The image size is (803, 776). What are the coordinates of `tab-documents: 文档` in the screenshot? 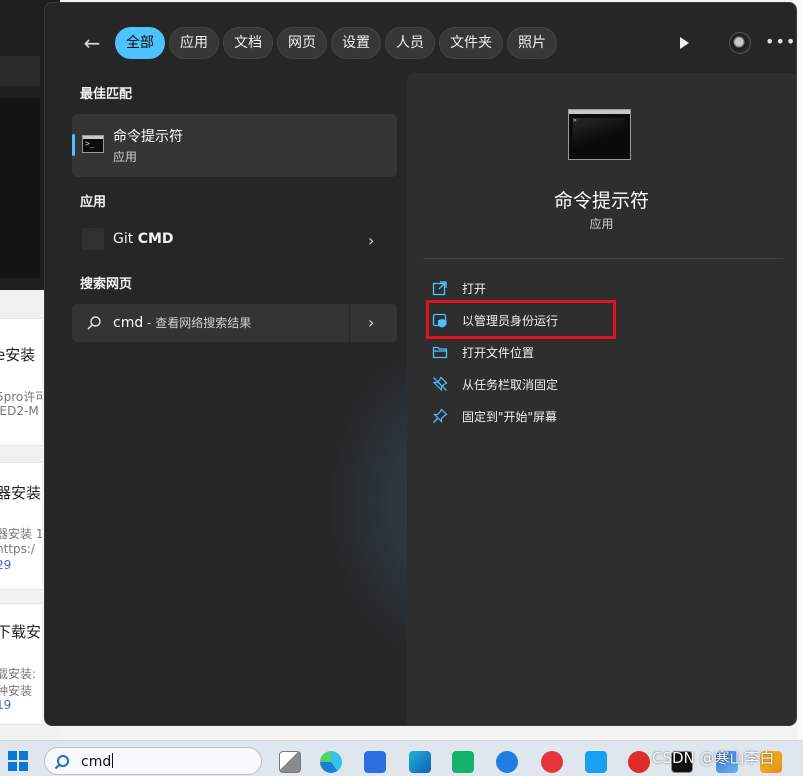 It's located at (248, 43).